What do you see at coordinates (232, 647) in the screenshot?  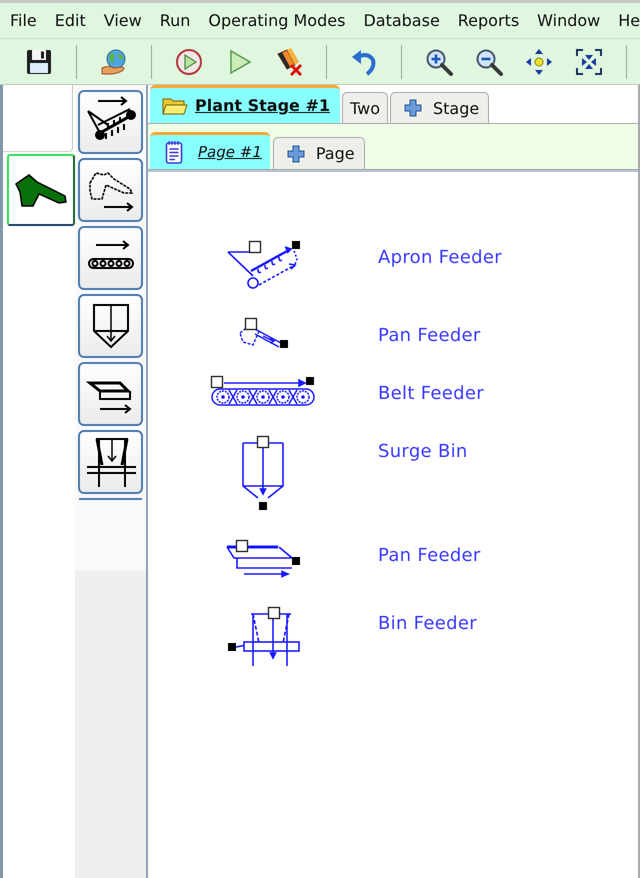 I see `output-port-icon` at bounding box center [232, 647].